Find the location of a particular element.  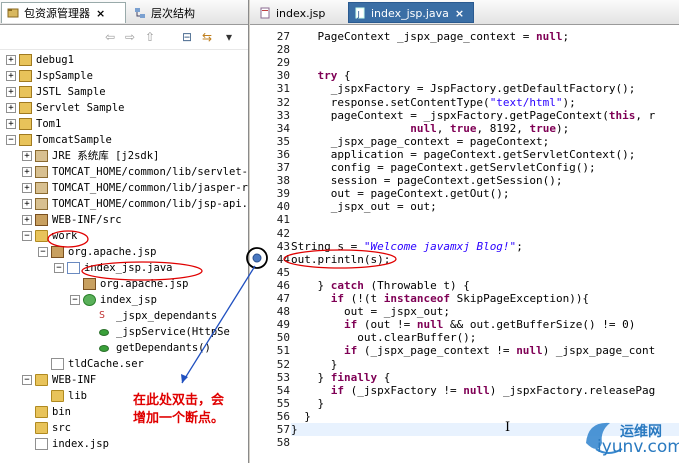

line-number: 44 is located at coordinates (277, 259).